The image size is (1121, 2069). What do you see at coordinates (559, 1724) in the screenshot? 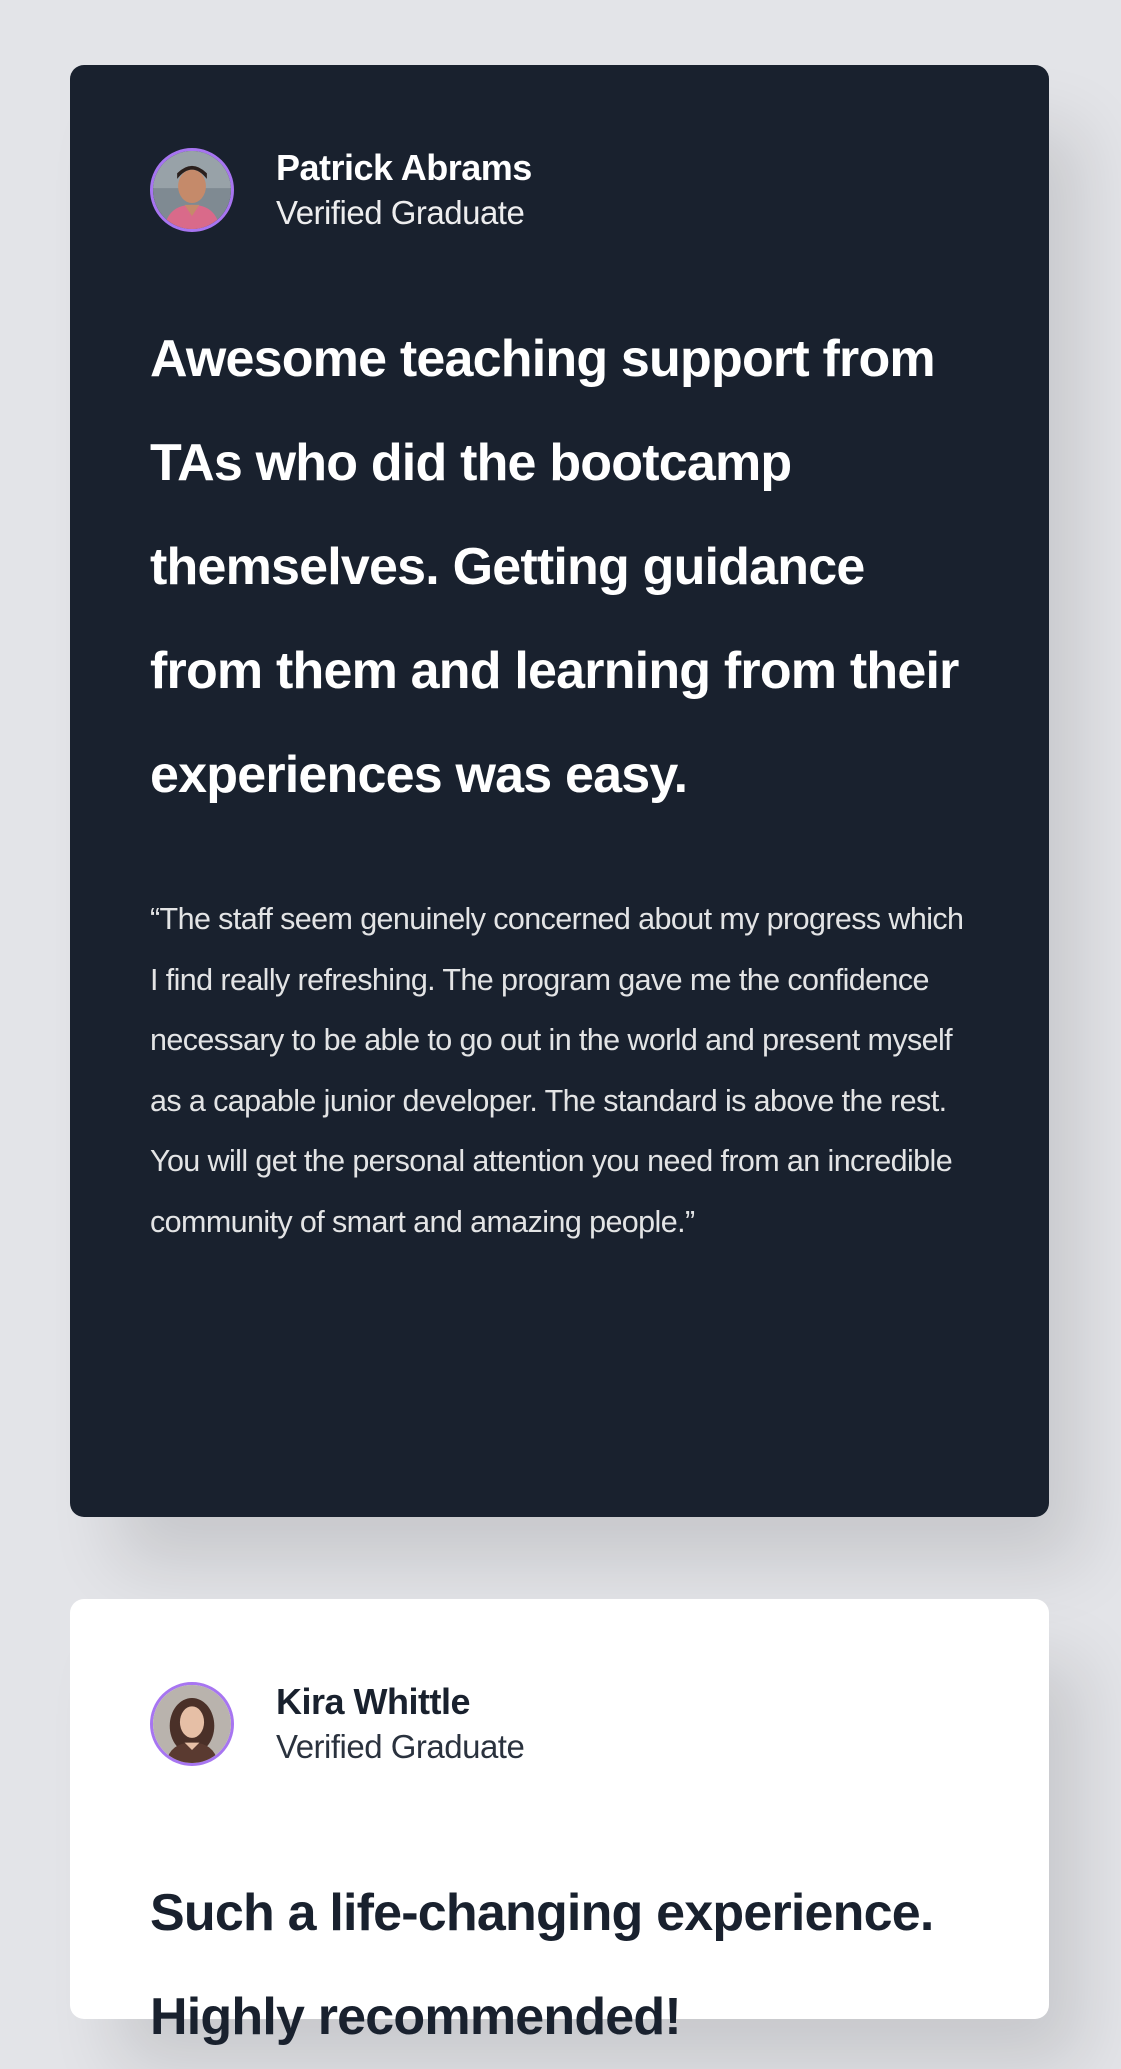
I see `testimonial-author: Kira Whittle Verified Graduate` at bounding box center [559, 1724].